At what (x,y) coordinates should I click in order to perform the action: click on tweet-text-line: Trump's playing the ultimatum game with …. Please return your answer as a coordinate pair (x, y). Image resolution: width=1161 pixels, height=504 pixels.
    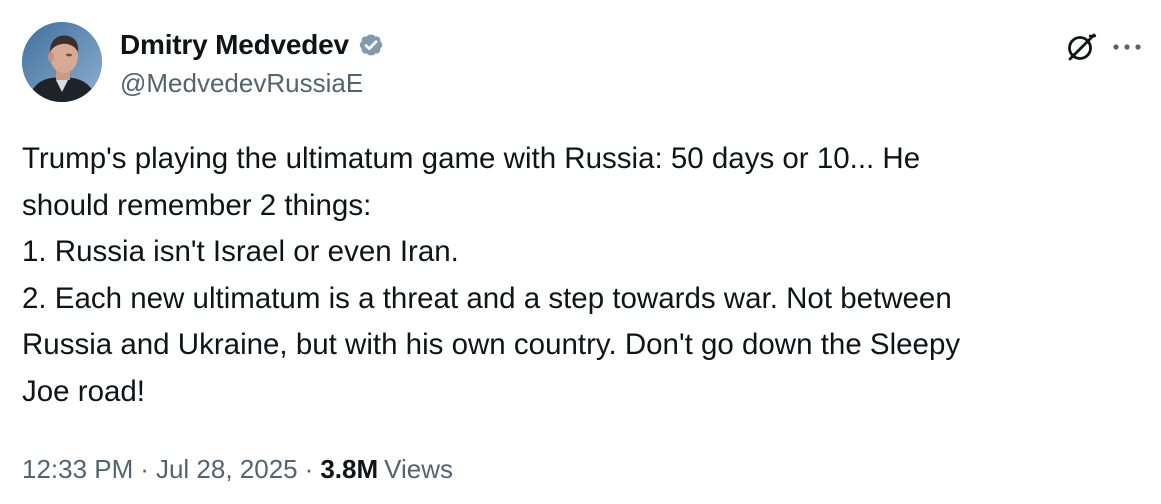
    Looking at the image, I should click on (471, 158).